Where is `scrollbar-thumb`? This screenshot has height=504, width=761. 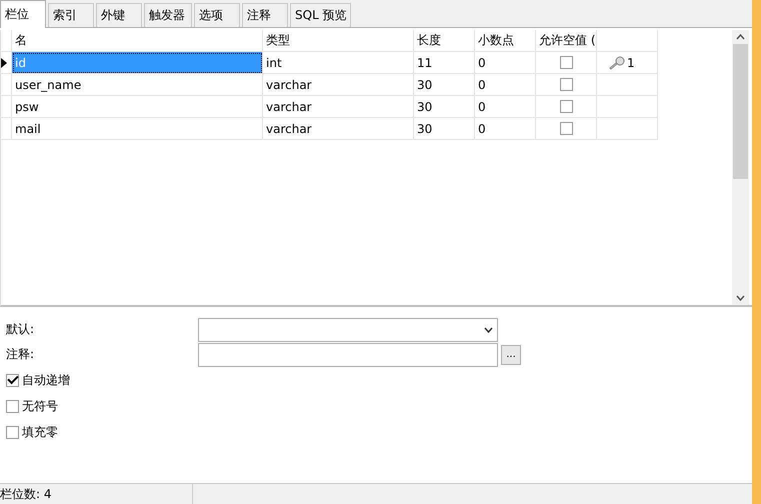
scrollbar-thumb is located at coordinates (740, 111).